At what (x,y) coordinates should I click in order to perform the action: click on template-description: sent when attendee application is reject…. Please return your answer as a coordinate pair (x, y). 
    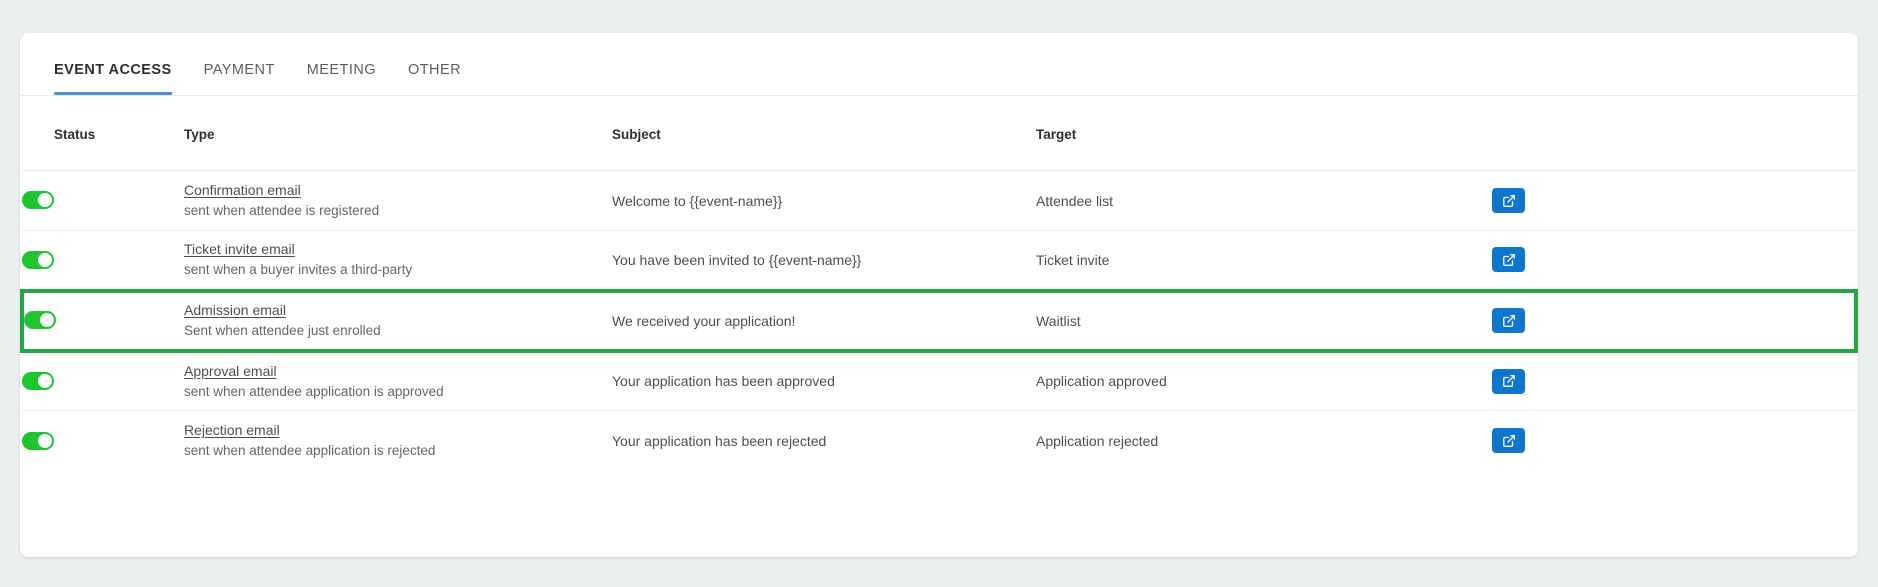
    Looking at the image, I should click on (310, 451).